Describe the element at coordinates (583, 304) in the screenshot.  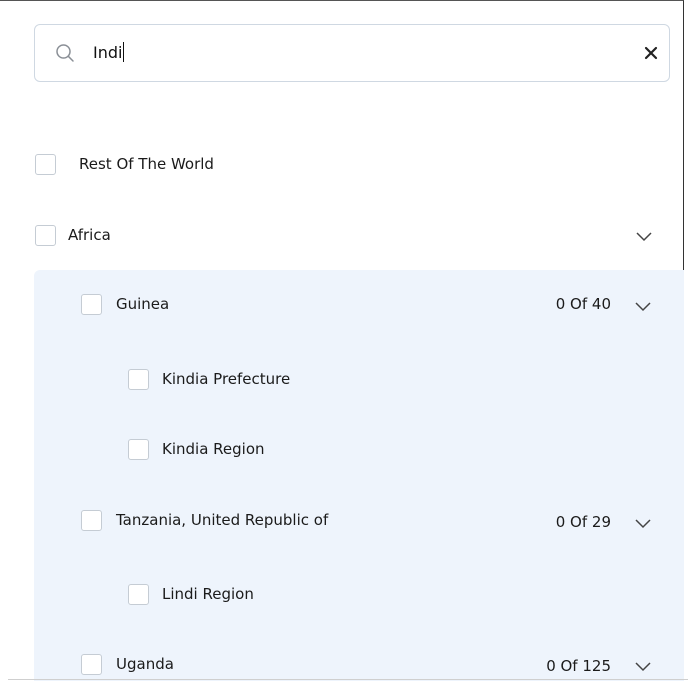
I see `count-guinea: 0 Of 40` at that location.